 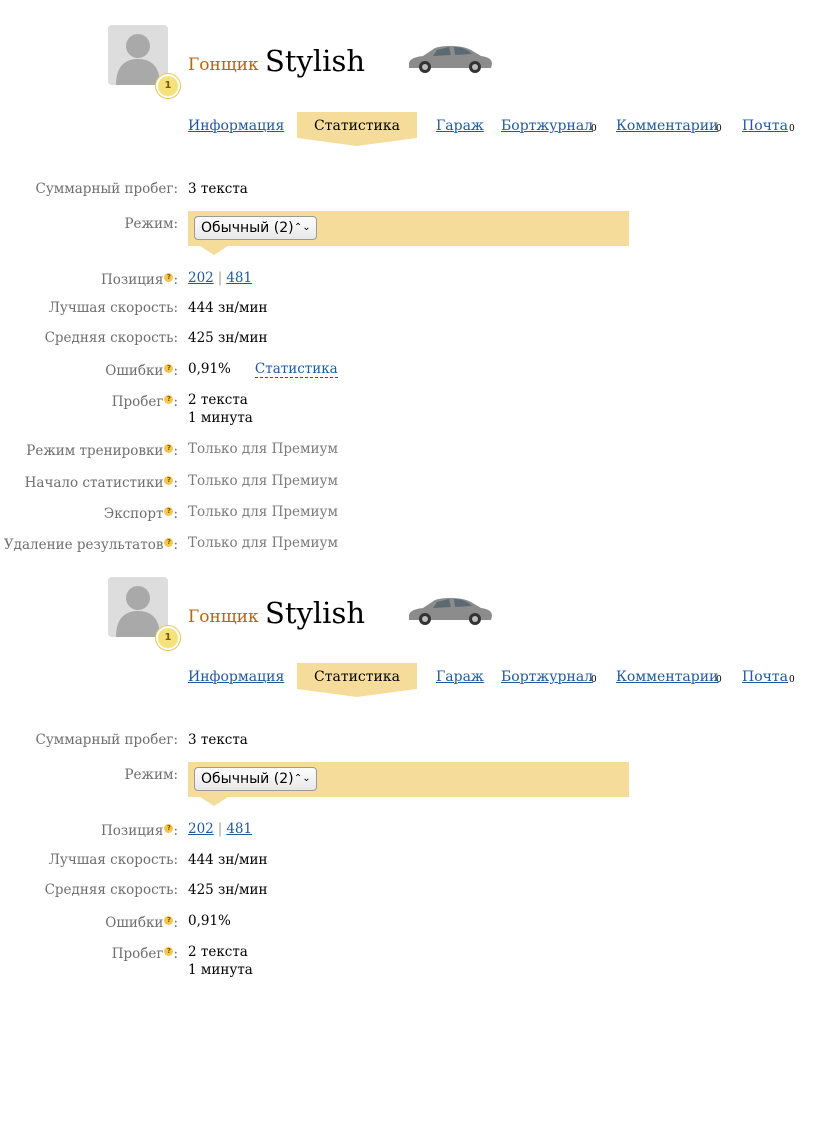 I want to click on mileage-label: Пробег?:, so click(x=145, y=402).